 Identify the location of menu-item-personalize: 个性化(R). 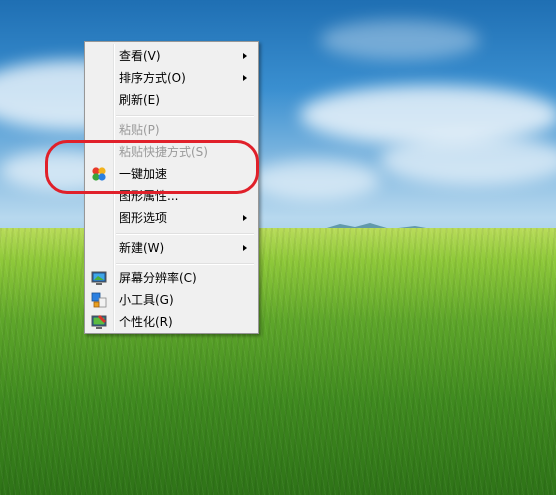
(171, 322).